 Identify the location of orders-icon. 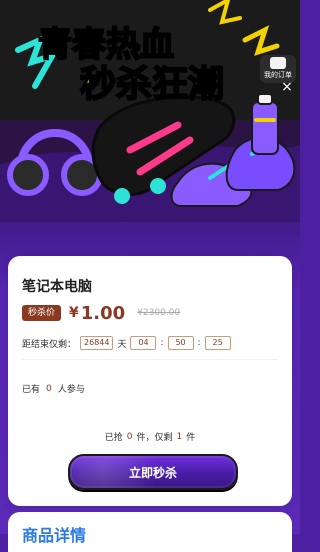
(278, 63).